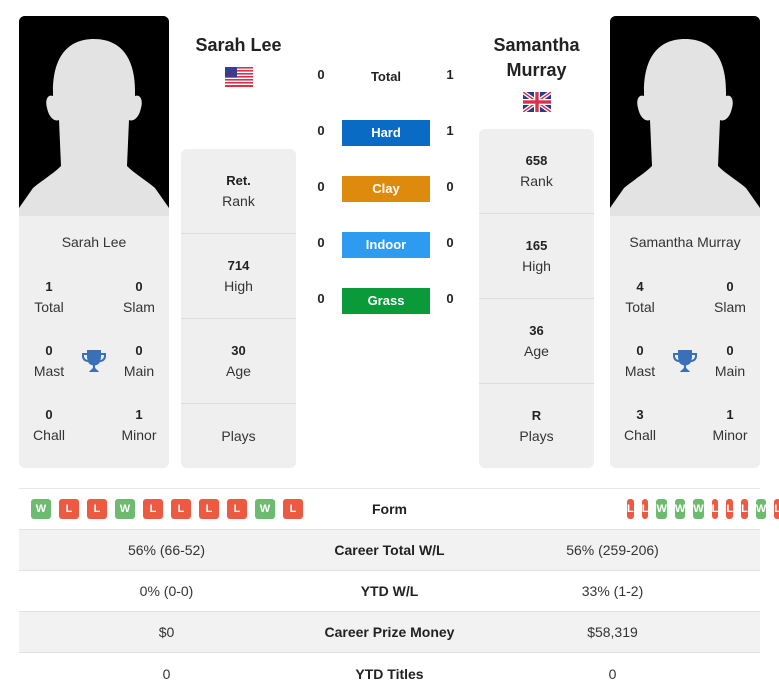  What do you see at coordinates (166, 591) in the screenshot?
I see `player1-ytd-wl: 0% (0-0)` at bounding box center [166, 591].